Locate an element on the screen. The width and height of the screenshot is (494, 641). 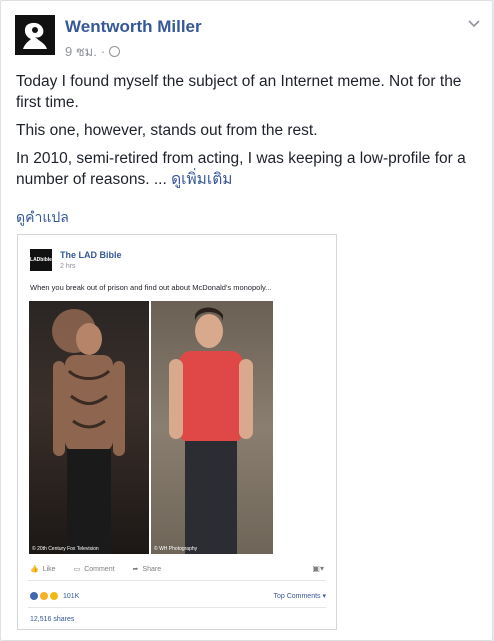
reaction-summary: 101K is located at coordinates (54, 596).